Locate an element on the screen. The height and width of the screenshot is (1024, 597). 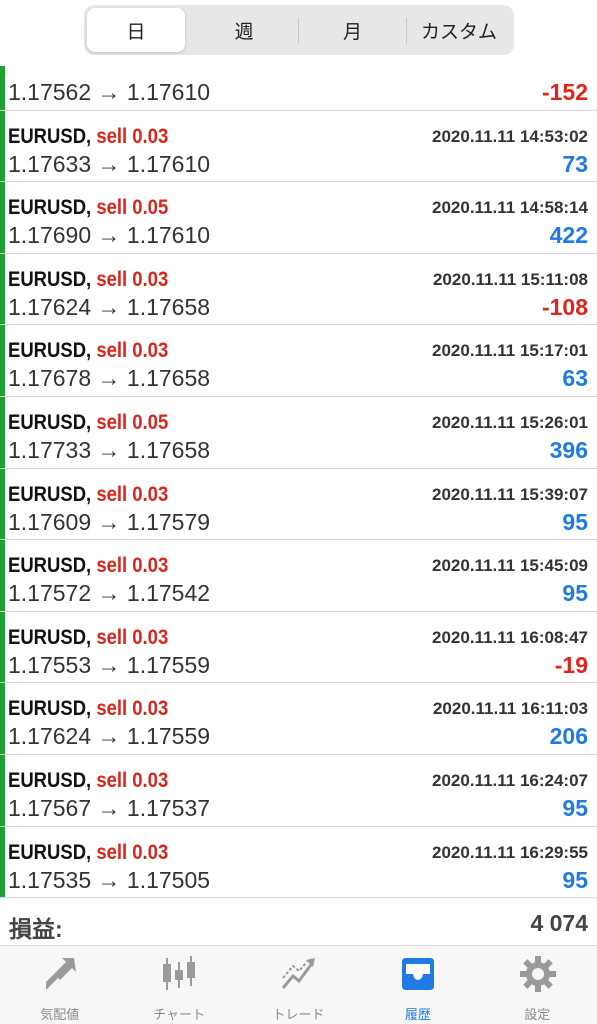
trade-prices: 1.17609 → 1.17579 is located at coordinates (109, 521).